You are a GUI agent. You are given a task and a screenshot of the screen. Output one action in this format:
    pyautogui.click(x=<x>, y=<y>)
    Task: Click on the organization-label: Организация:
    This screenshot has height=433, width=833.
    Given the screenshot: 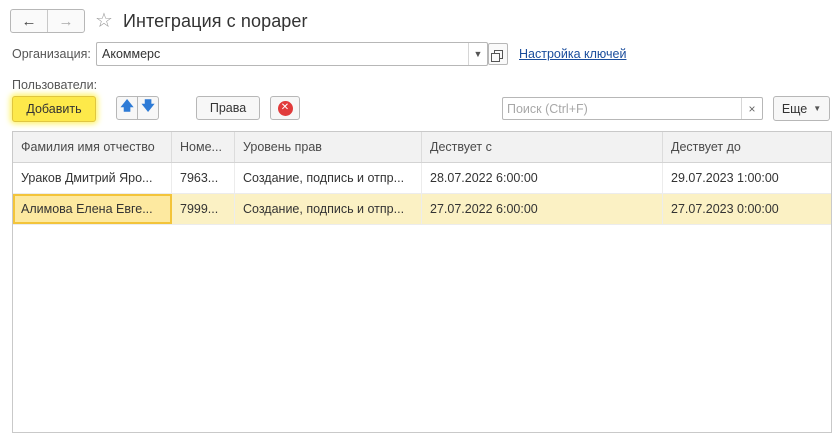 What is the action you would take?
    pyautogui.click(x=51, y=54)
    